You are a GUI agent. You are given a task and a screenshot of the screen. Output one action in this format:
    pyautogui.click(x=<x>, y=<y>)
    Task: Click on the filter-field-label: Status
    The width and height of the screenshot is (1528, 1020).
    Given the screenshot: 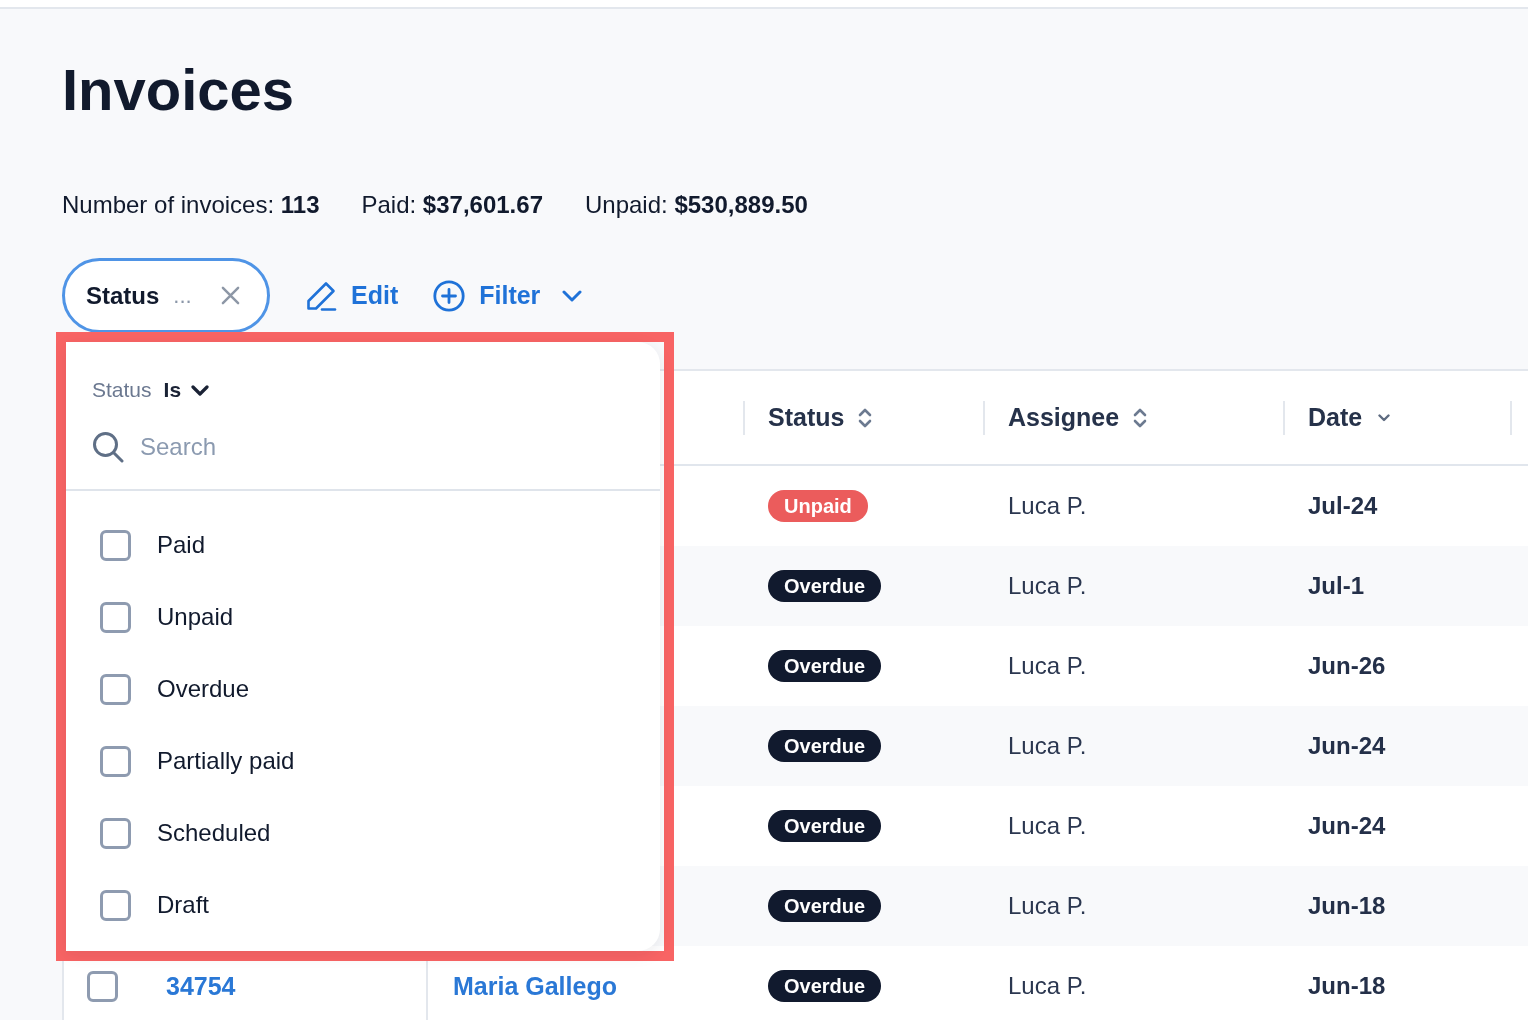 What is the action you would take?
    pyautogui.click(x=122, y=390)
    